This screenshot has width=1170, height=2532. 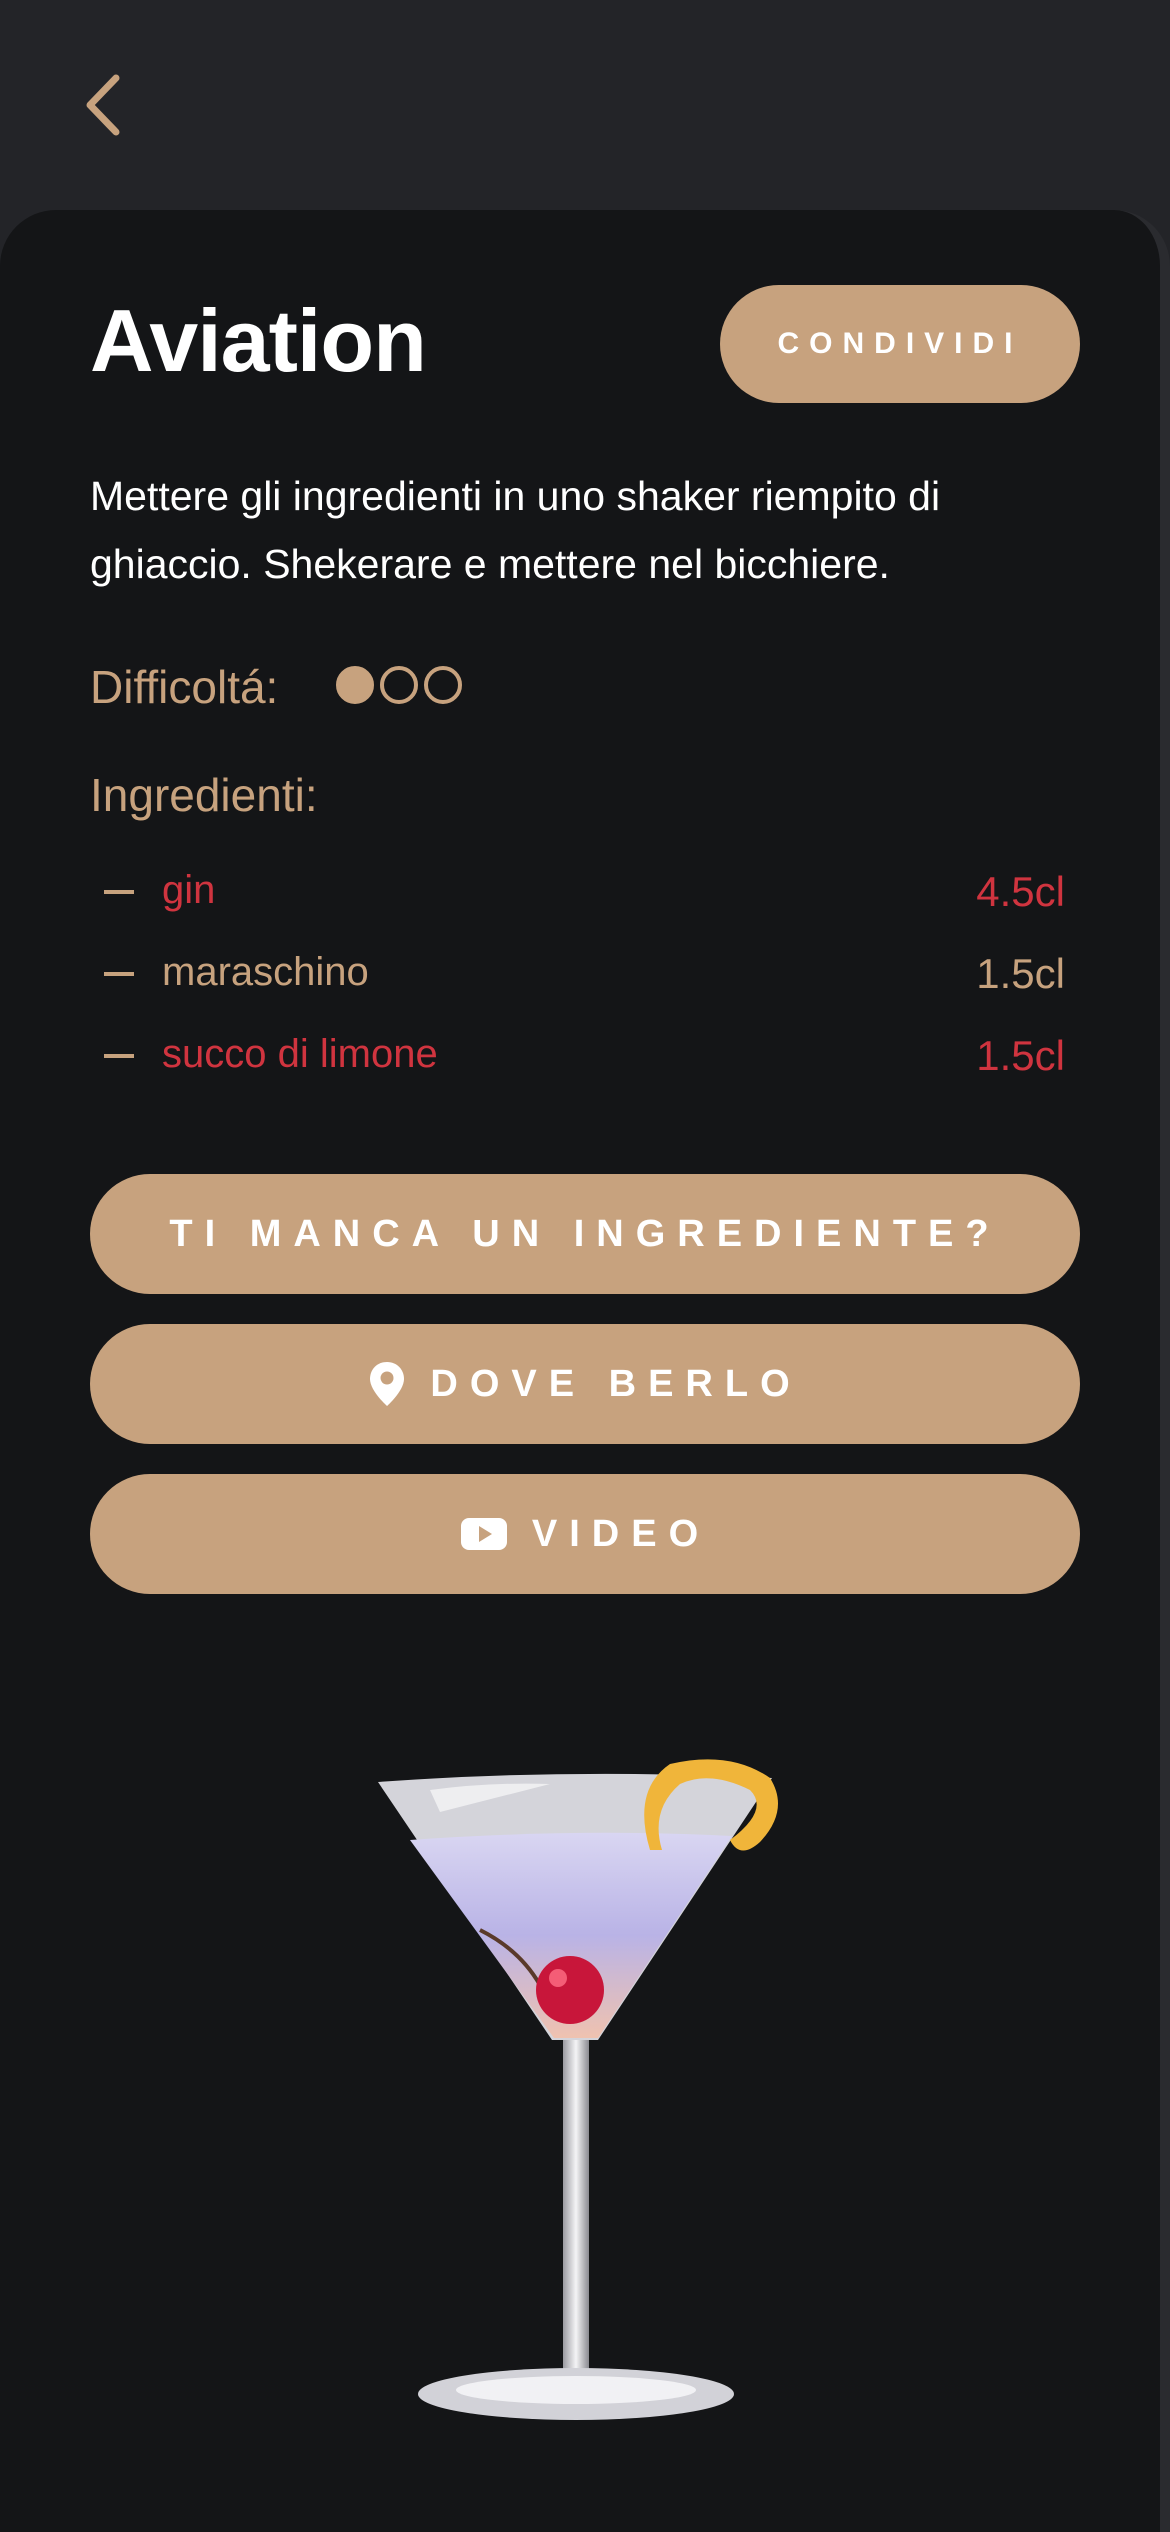 I want to click on difficulty-indicator, so click(x=399, y=685).